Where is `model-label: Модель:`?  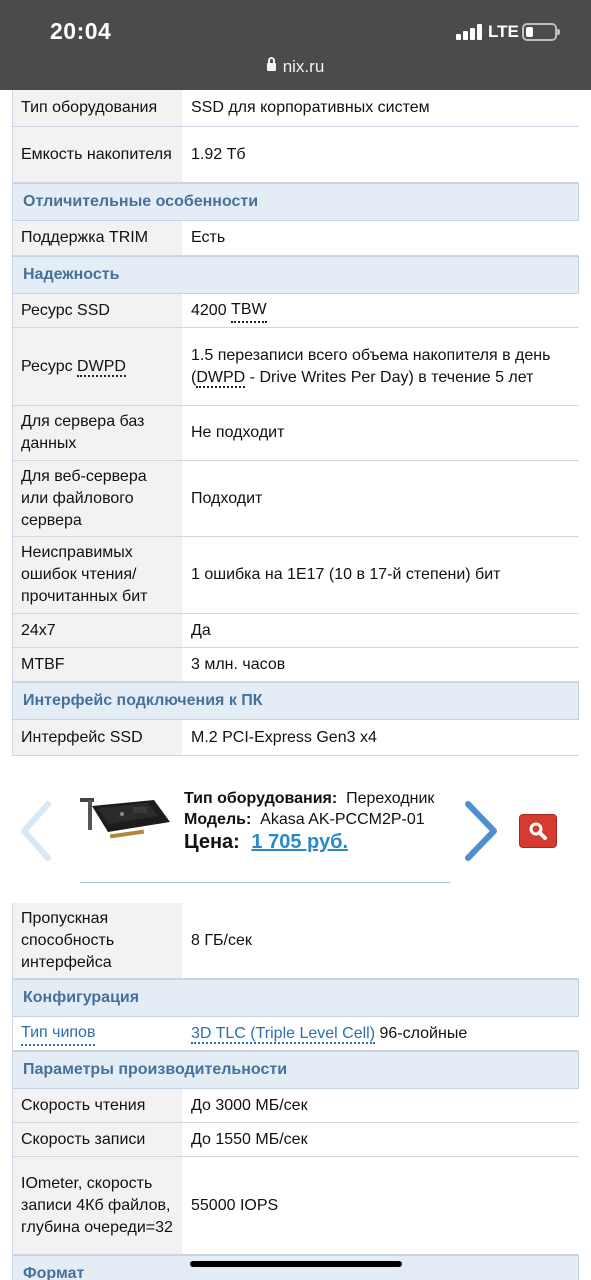 model-label: Модель: is located at coordinates (218, 819).